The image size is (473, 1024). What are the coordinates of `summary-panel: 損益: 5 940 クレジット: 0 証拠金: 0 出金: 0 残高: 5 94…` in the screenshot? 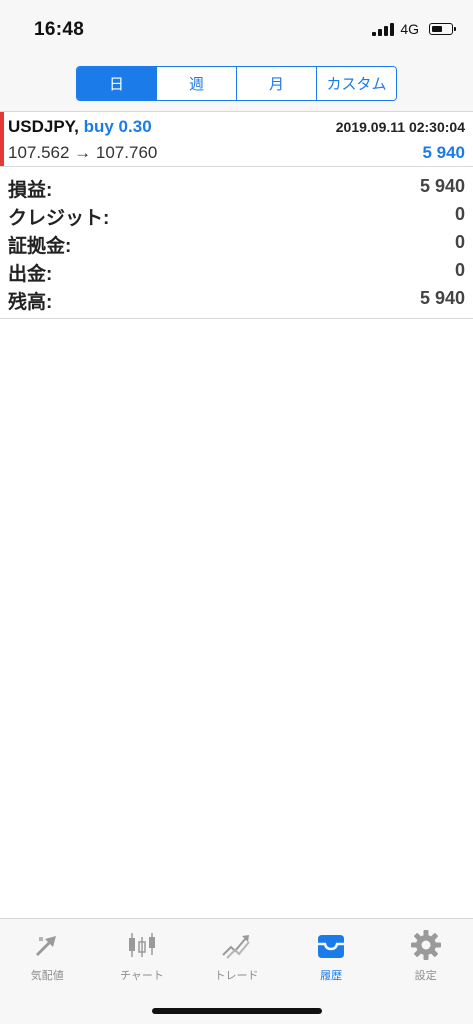 It's located at (236, 246).